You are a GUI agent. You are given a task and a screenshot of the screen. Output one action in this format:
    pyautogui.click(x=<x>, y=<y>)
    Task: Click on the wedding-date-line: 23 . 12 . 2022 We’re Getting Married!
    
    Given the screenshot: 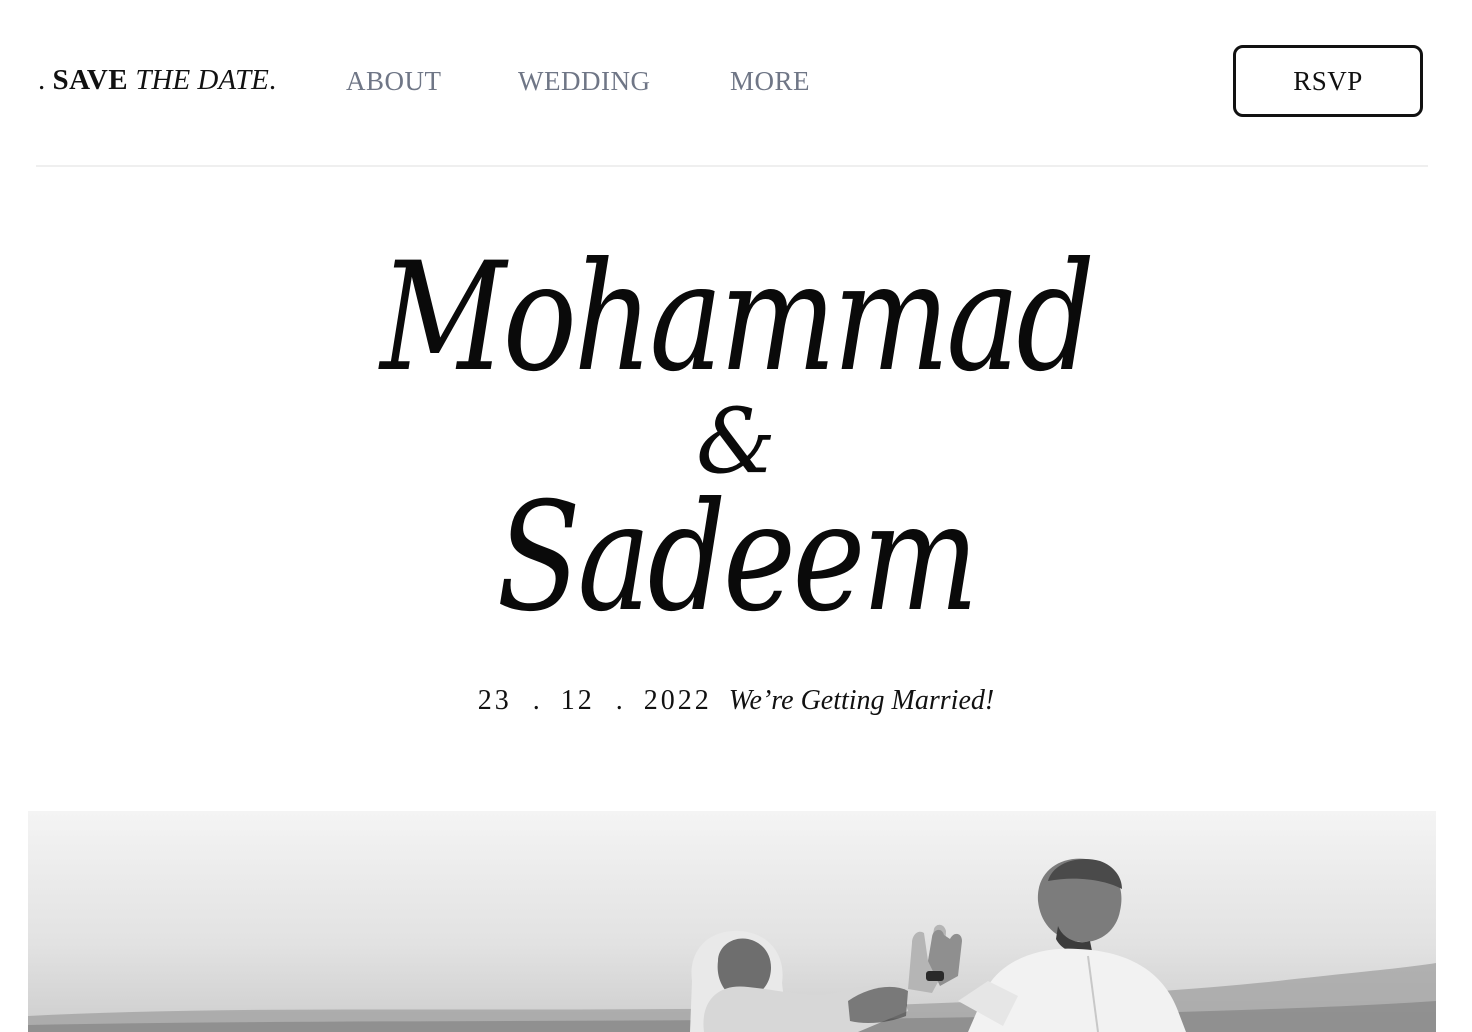 What is the action you would take?
    pyautogui.click(x=736, y=701)
    